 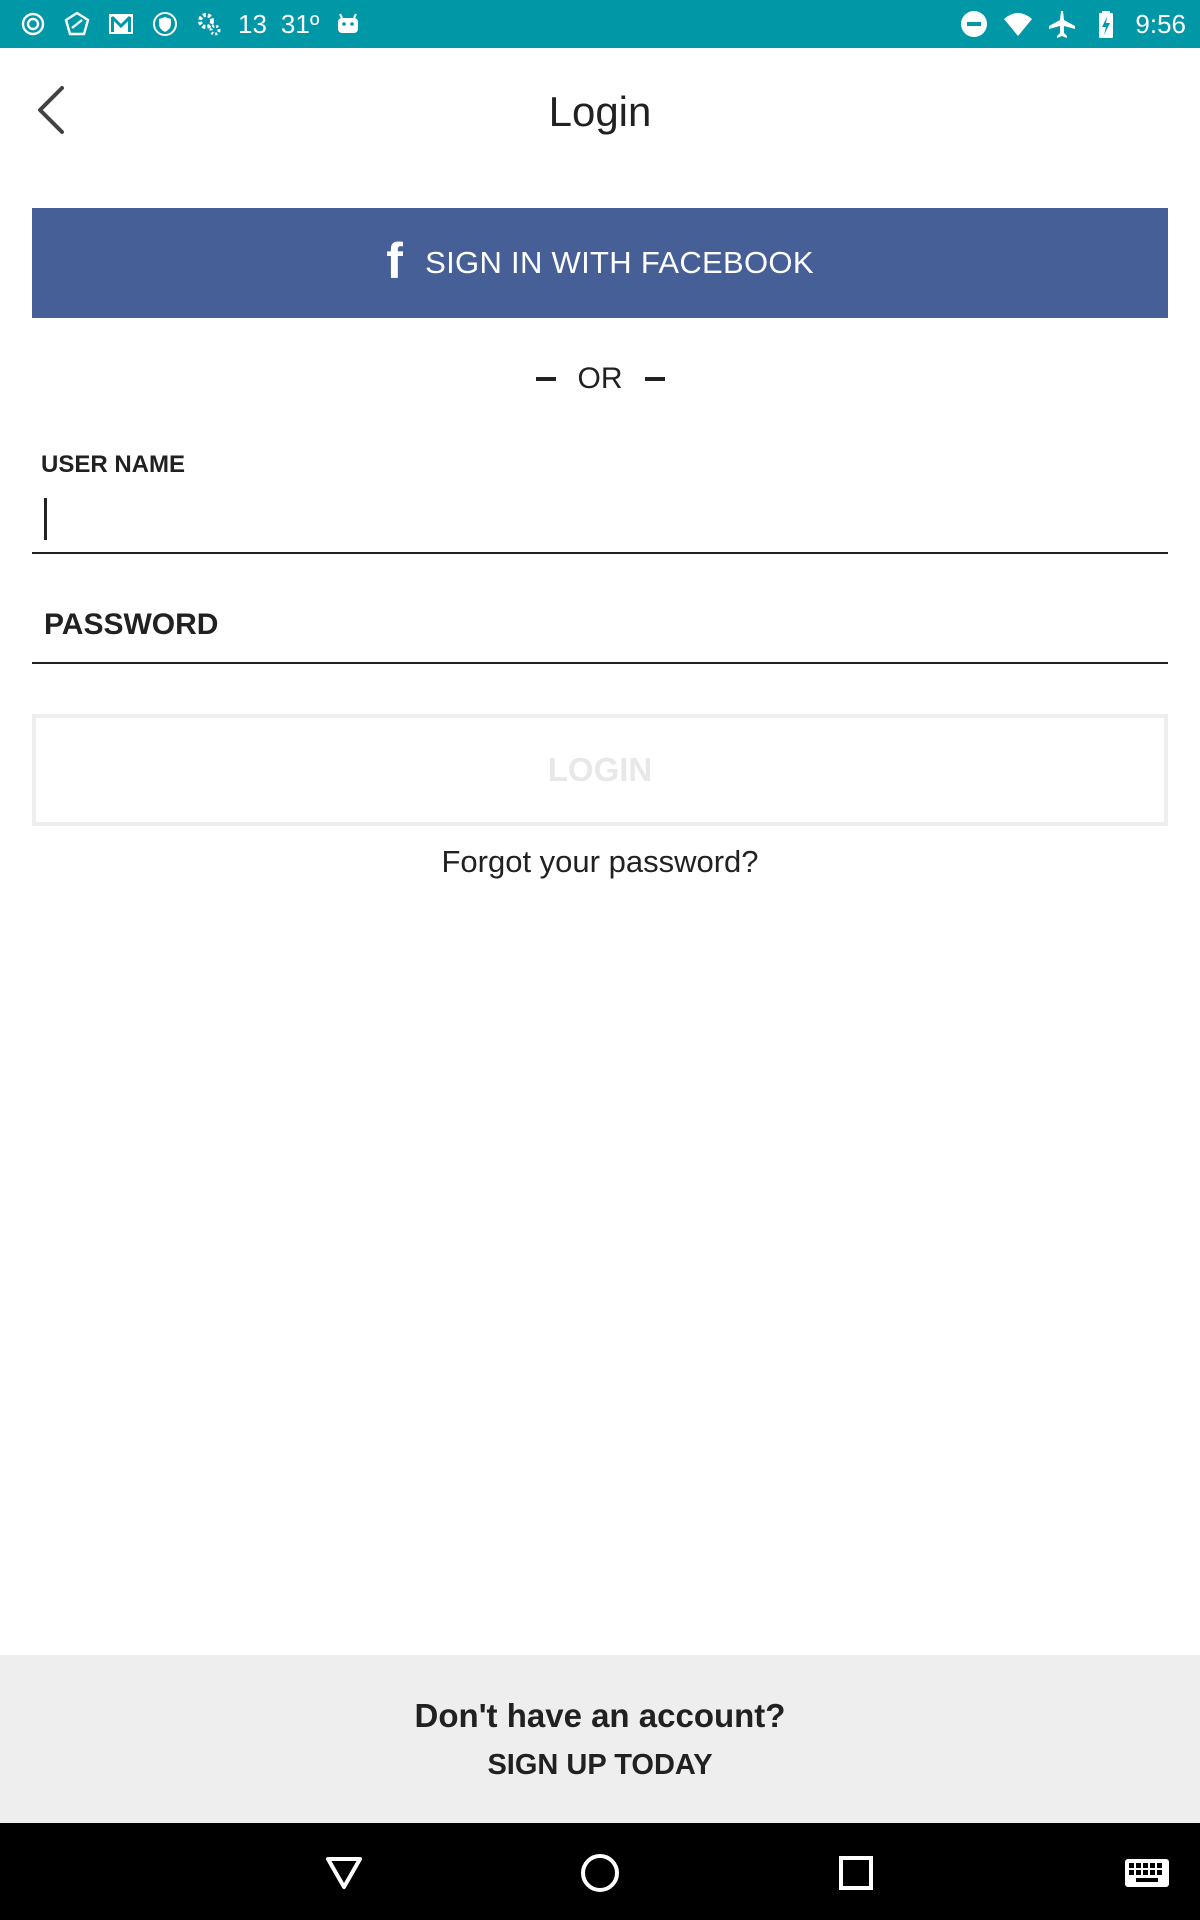 I want to click on nav-back-button, so click(x=344, y=1873).